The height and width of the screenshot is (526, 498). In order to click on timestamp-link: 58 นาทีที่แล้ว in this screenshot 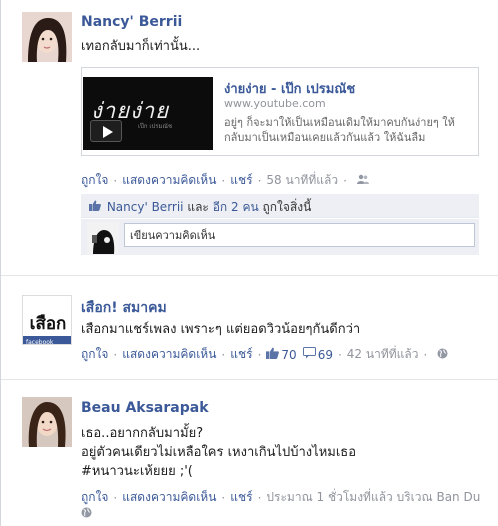, I will do `click(302, 180)`.